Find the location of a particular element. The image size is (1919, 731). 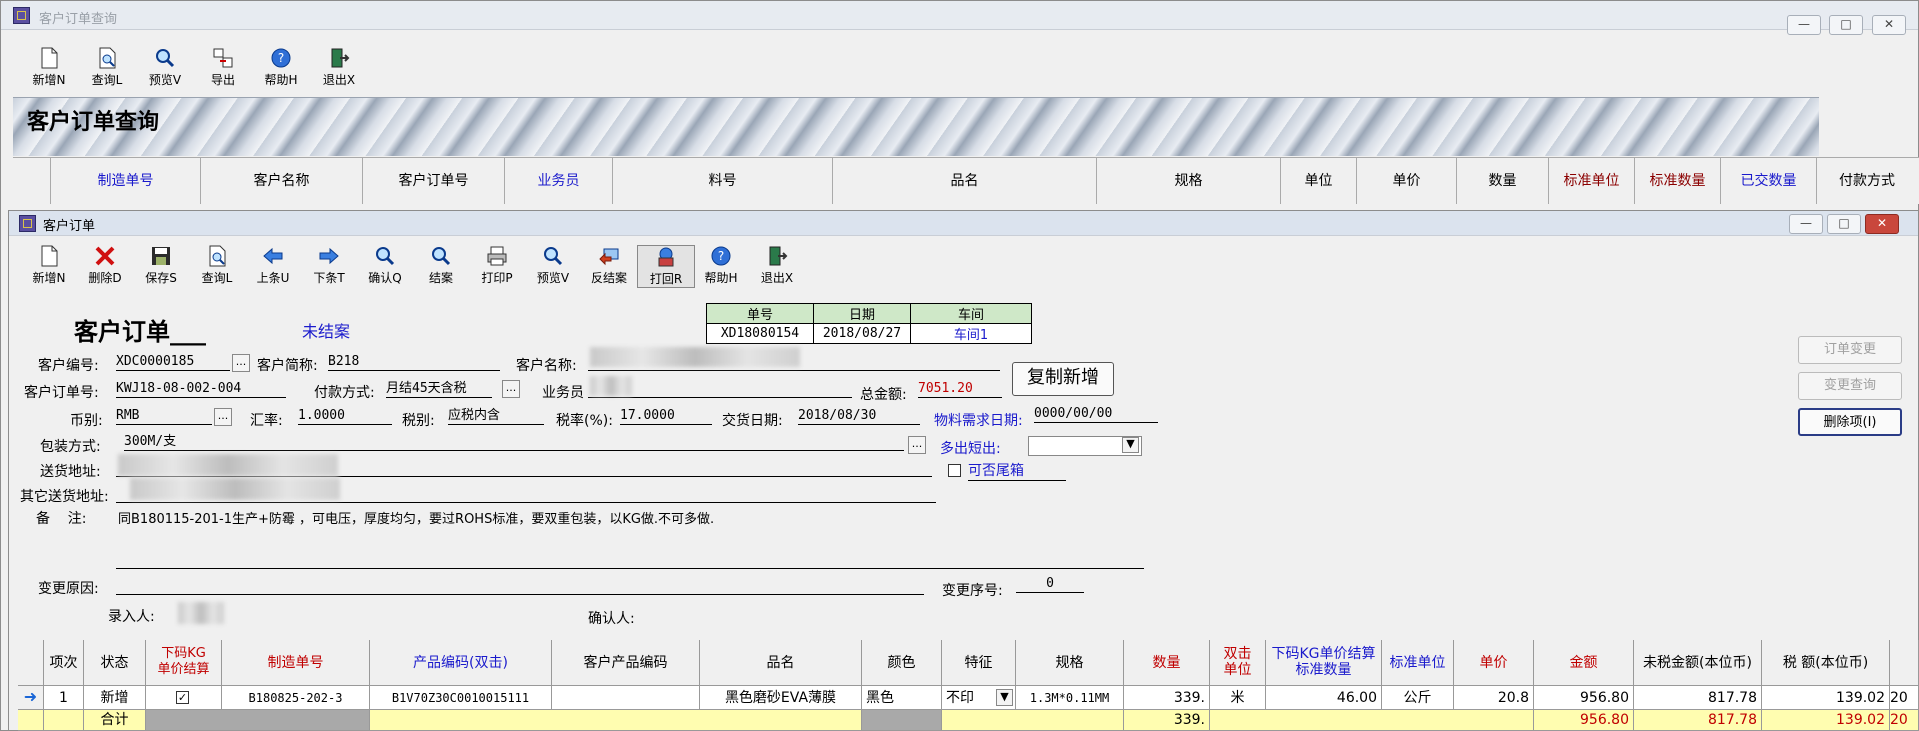

table-row-cust-product is located at coordinates (626, 698).